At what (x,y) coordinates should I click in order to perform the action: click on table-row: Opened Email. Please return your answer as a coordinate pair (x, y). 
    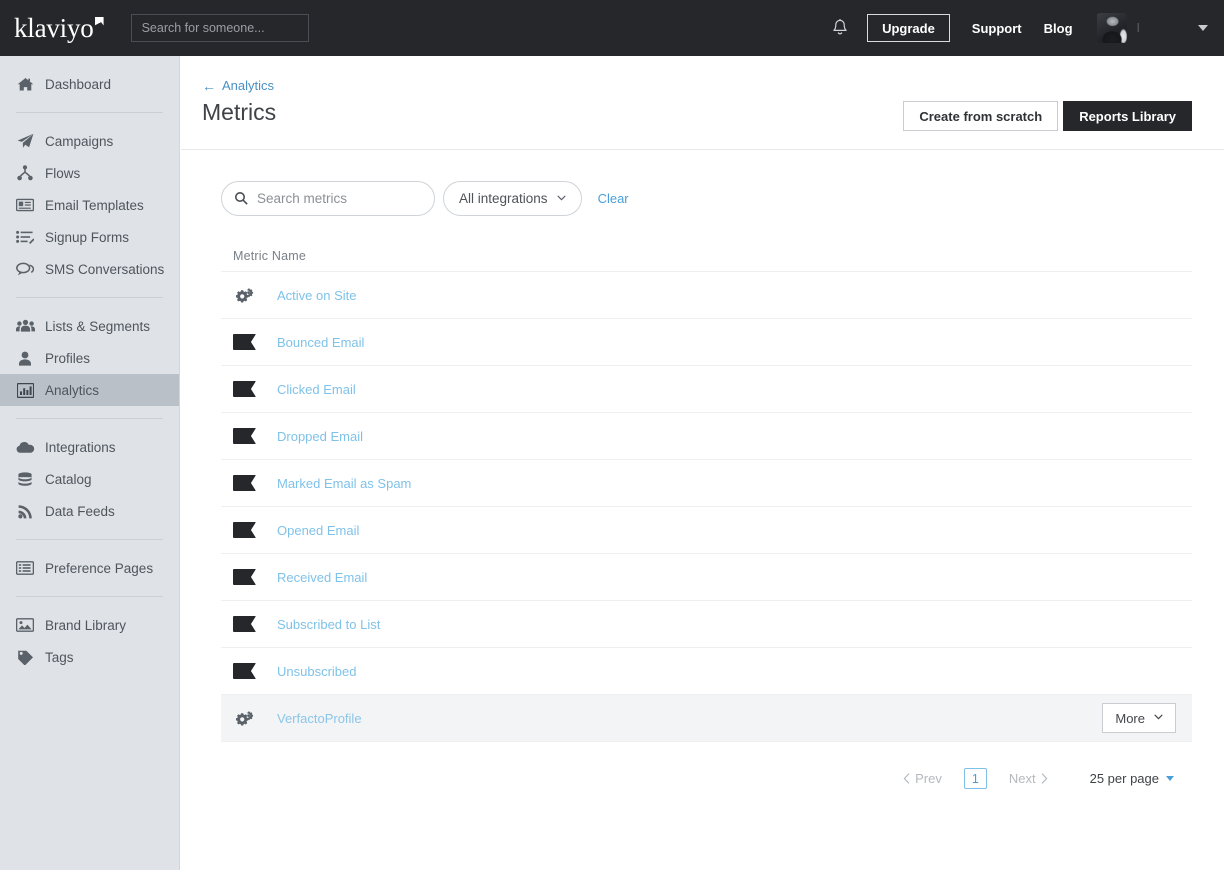
    Looking at the image, I should click on (706, 530).